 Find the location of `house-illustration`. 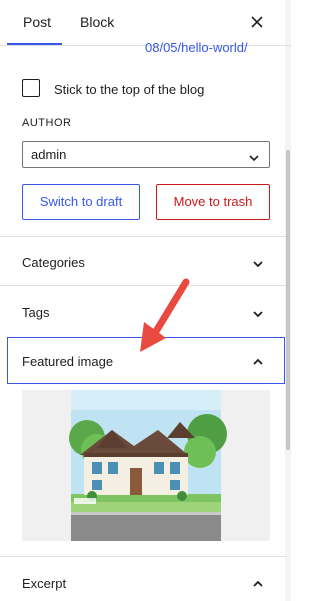

house-illustration is located at coordinates (148, 465).